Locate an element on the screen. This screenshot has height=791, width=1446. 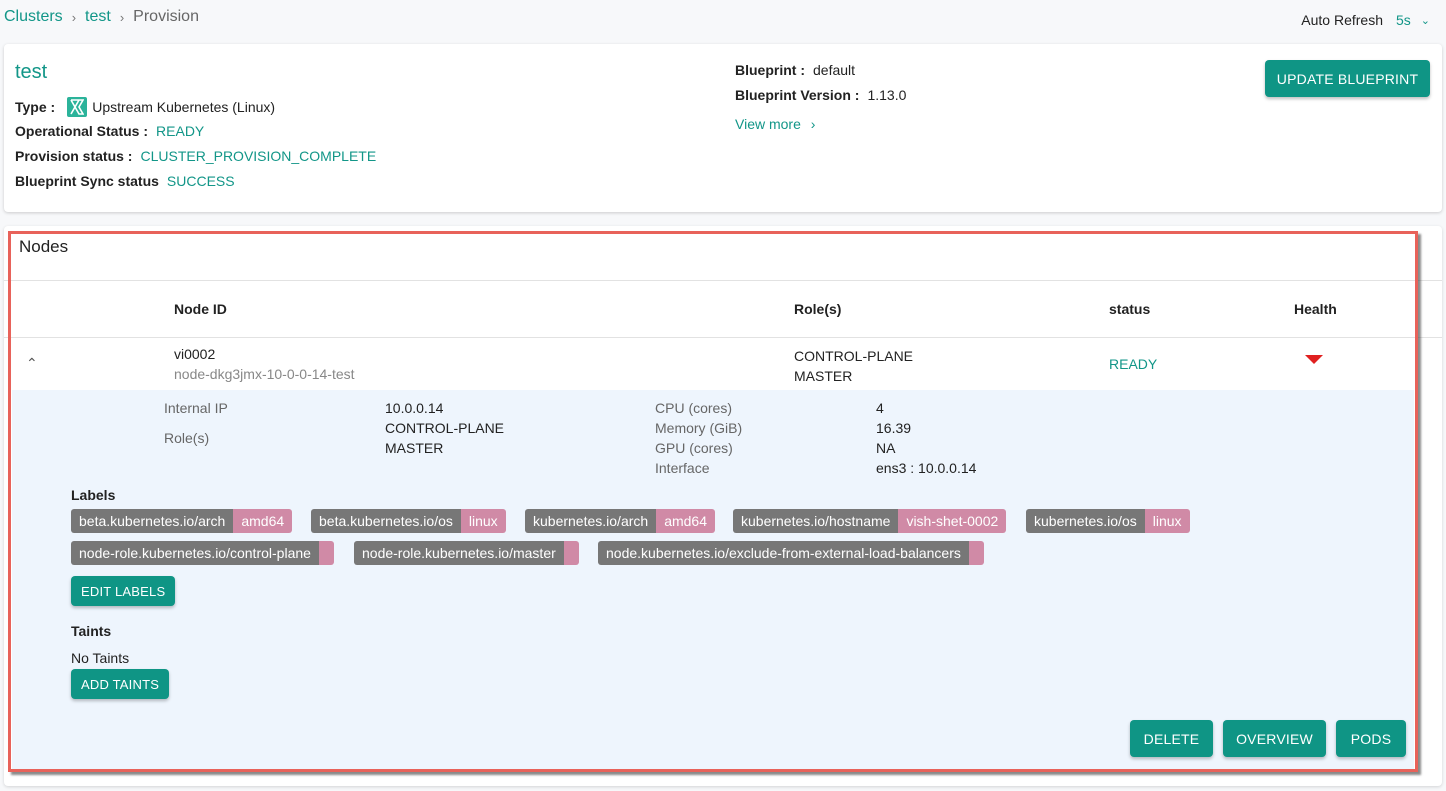
blueprint-row: Blueprint : default is located at coordinates (795, 70).